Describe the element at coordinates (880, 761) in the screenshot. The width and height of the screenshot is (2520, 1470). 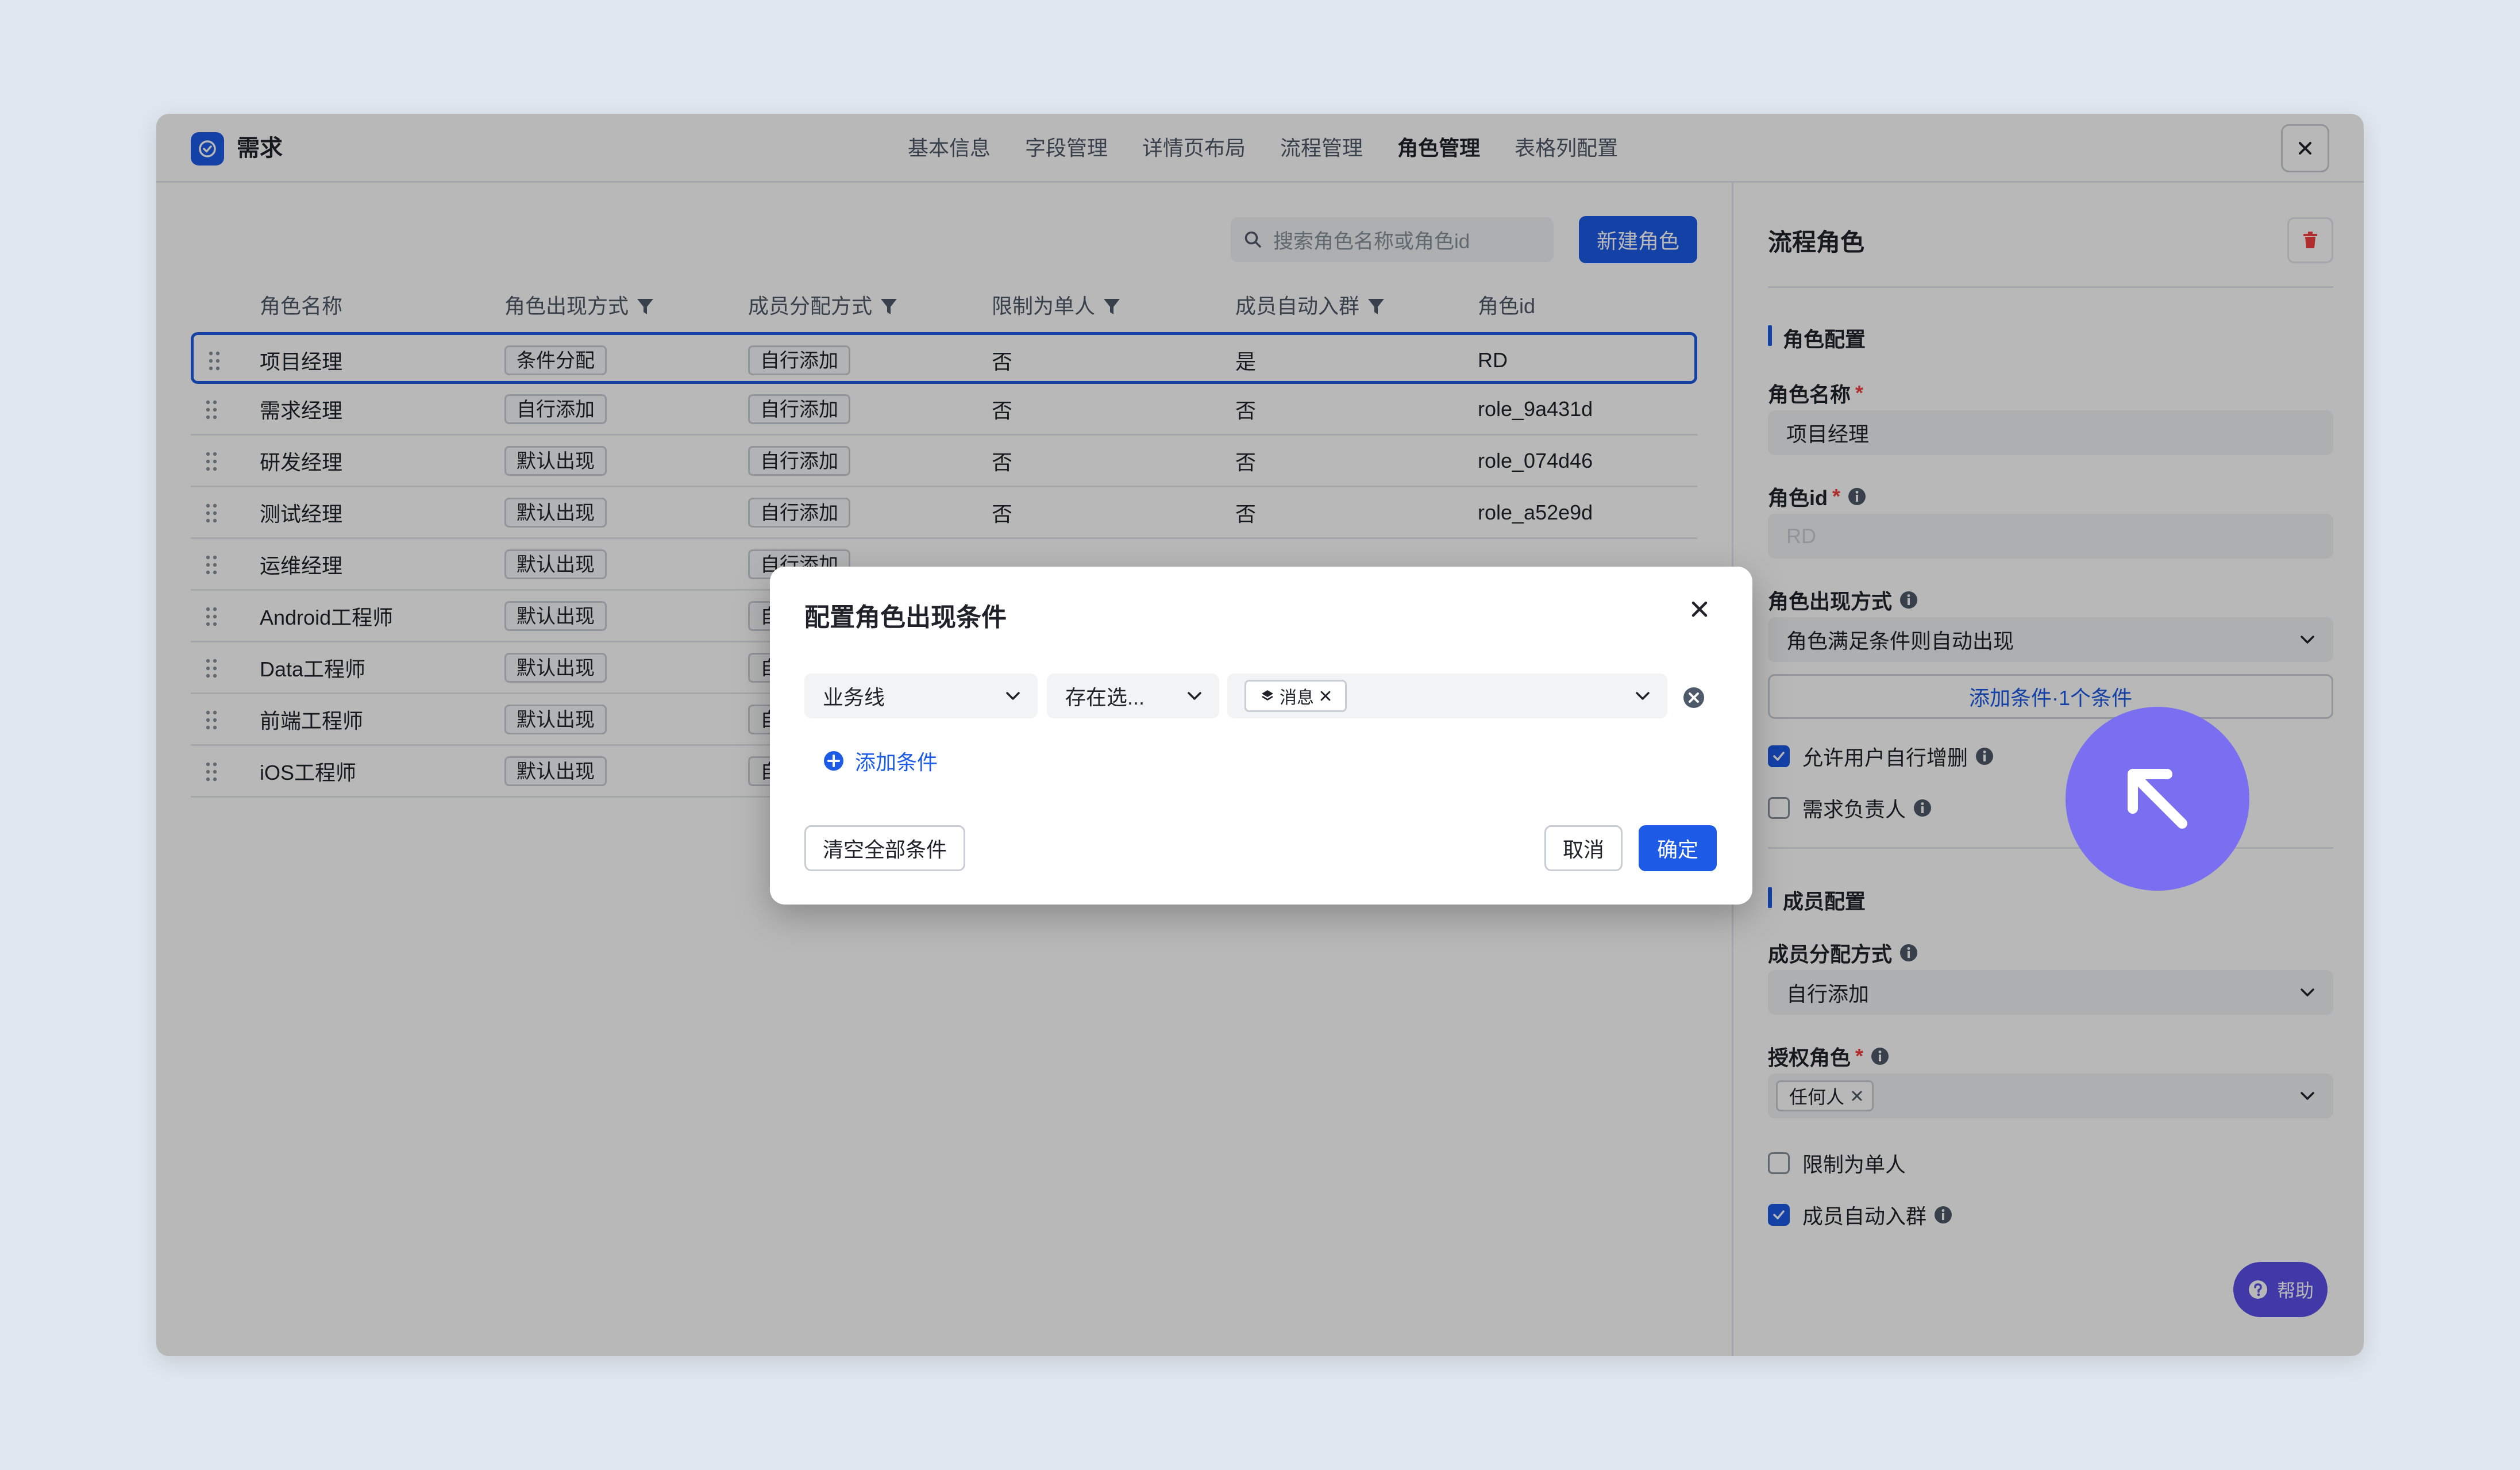
I see `add-condition-link: 添加条件` at that location.